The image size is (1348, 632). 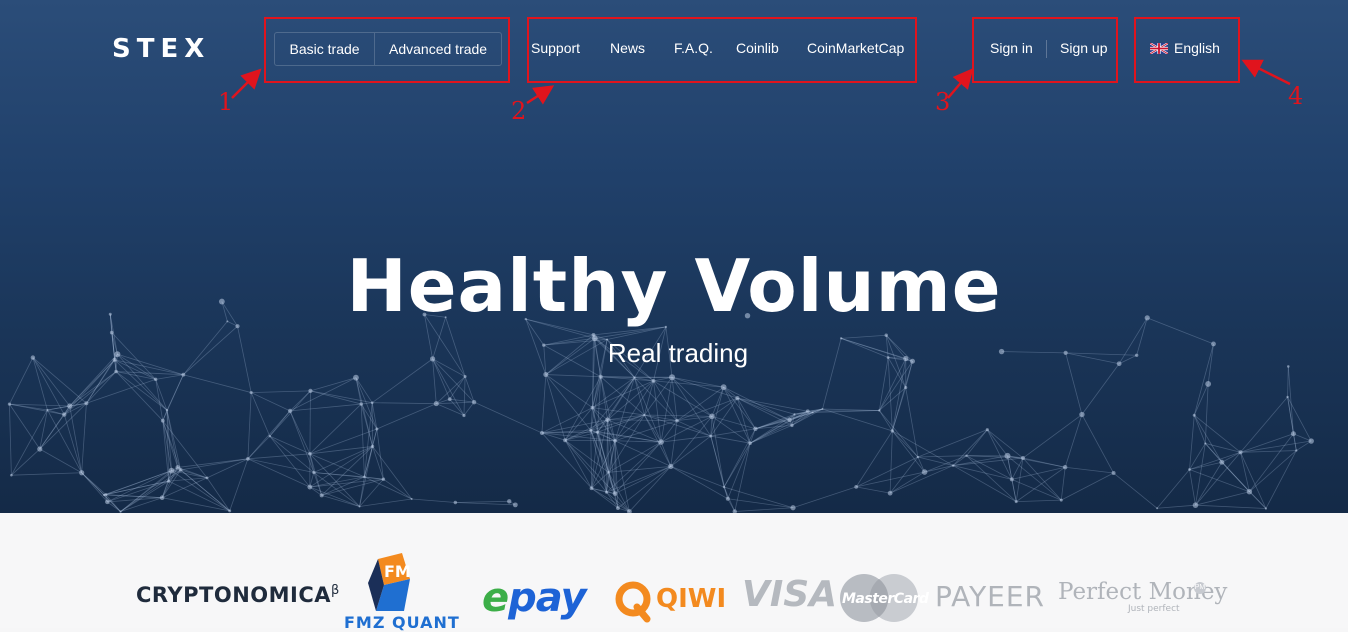 What do you see at coordinates (225, 102) in the screenshot?
I see `annotation-number-1: 1` at bounding box center [225, 102].